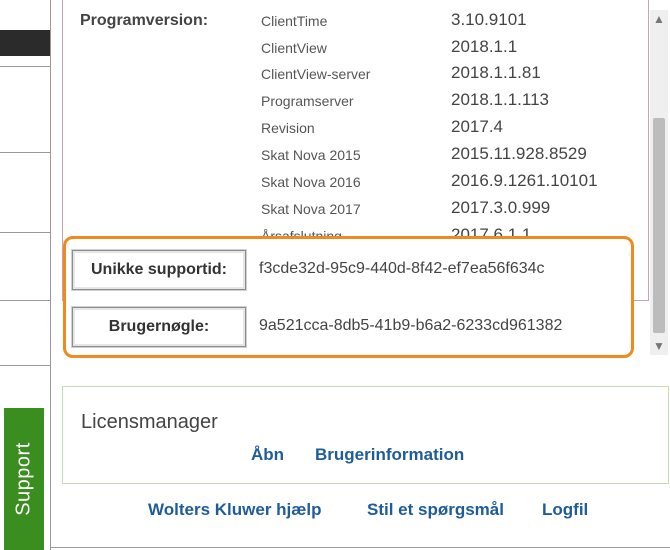 The width and height of the screenshot is (670, 550). What do you see at coordinates (389, 455) in the screenshot?
I see `user-information-link: Brugerinformation` at bounding box center [389, 455].